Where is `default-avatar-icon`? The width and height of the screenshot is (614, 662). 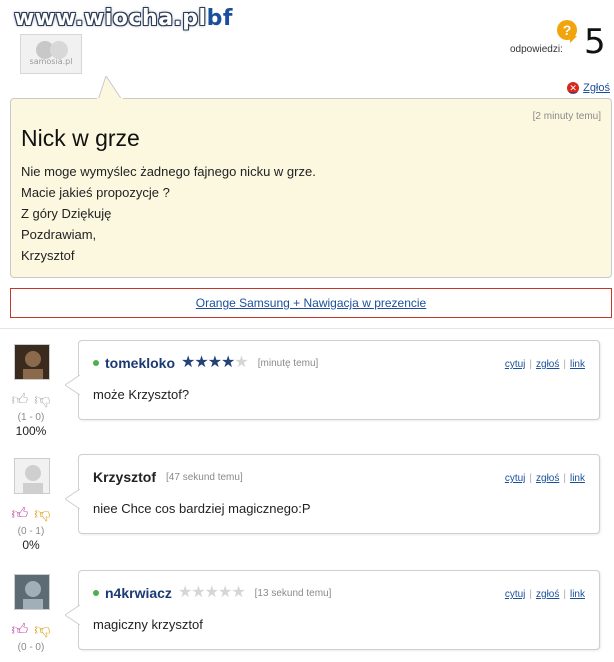 default-avatar-icon is located at coordinates (52, 50).